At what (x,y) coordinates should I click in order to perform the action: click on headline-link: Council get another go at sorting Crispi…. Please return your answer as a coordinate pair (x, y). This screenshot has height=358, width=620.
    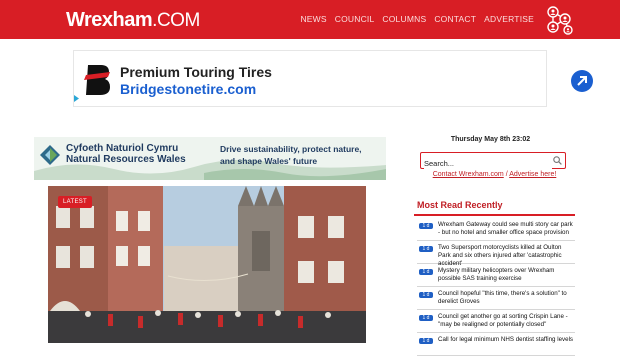
    Looking at the image, I should click on (506, 321).